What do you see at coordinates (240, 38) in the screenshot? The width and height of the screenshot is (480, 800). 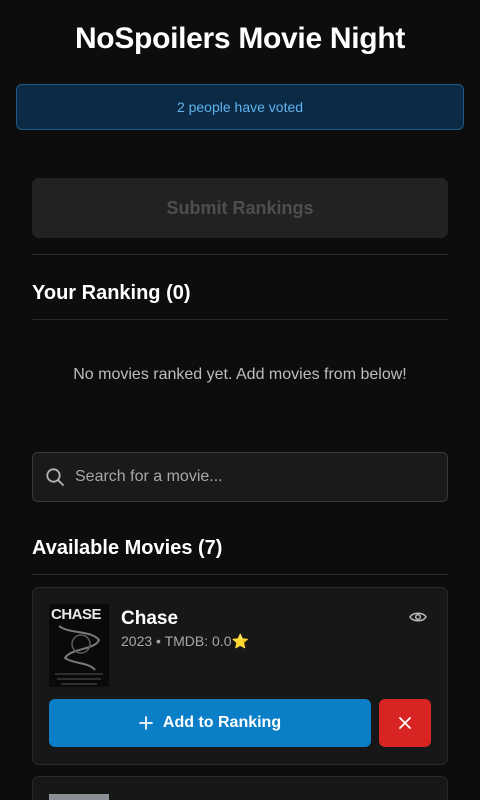 I see `page-title: NoSpoilers Movie Night` at bounding box center [240, 38].